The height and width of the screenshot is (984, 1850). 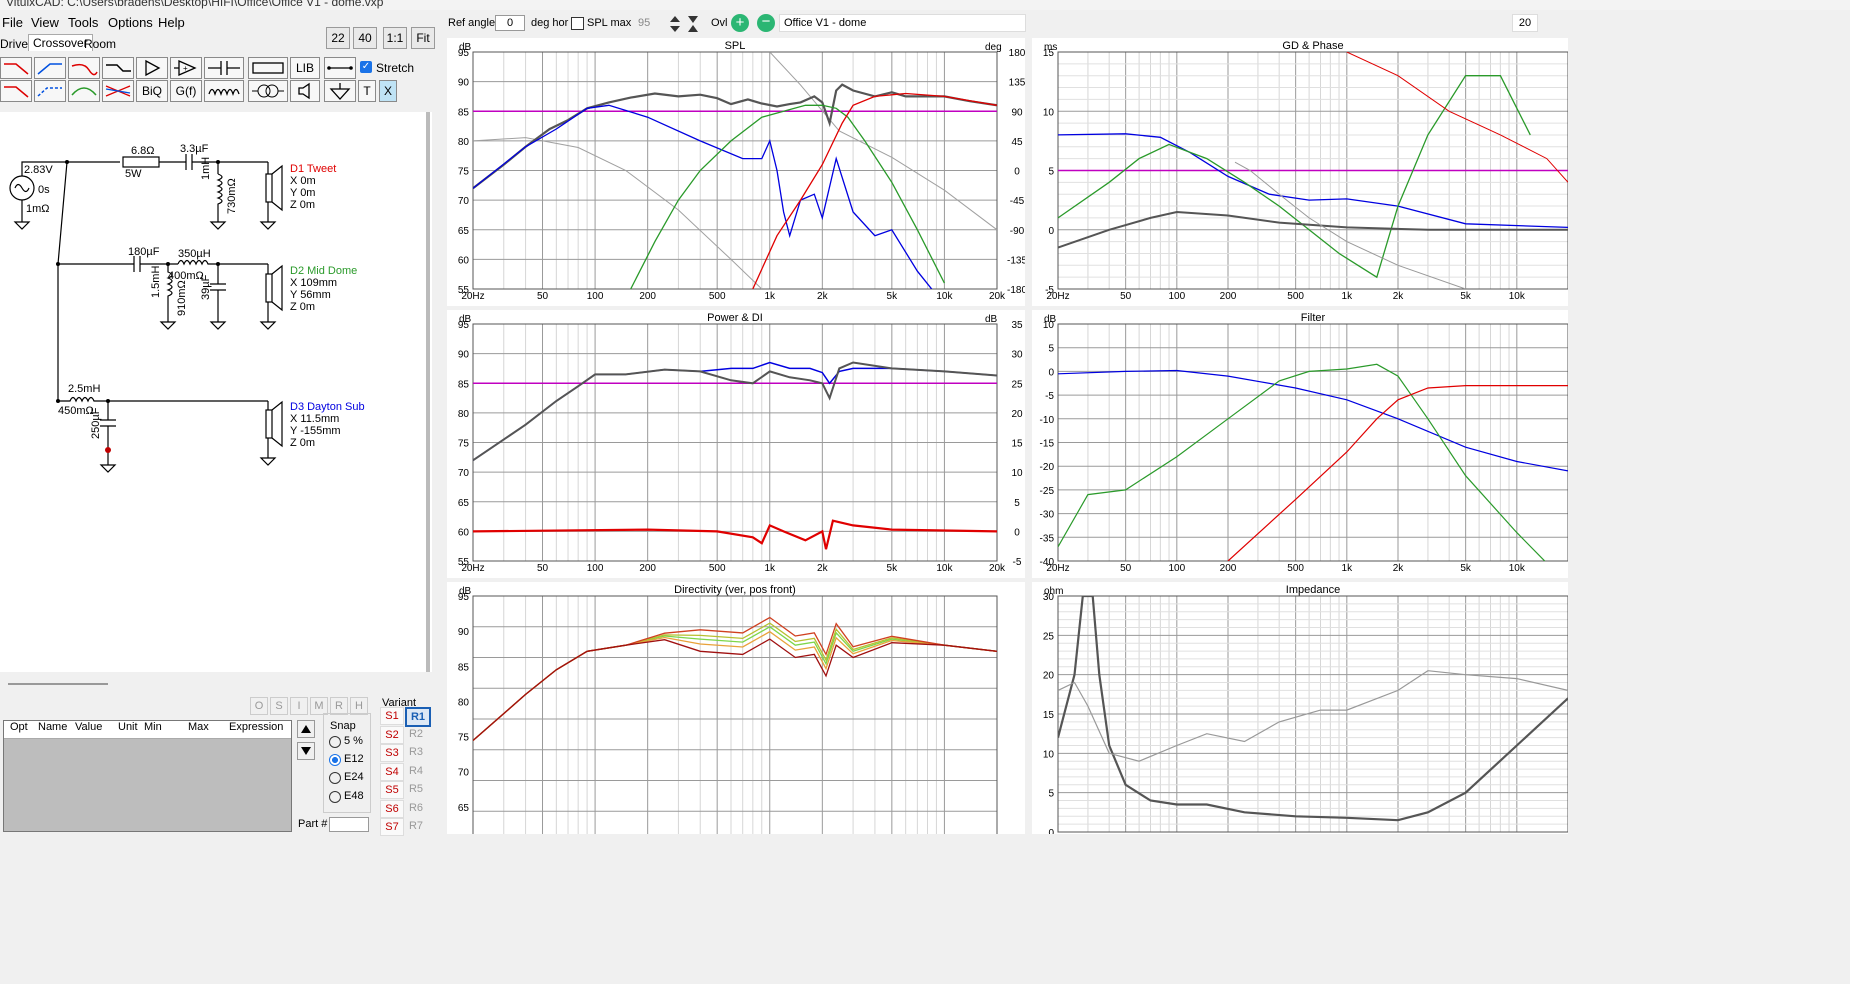 I want to click on directivity-curve, so click(x=735, y=685).